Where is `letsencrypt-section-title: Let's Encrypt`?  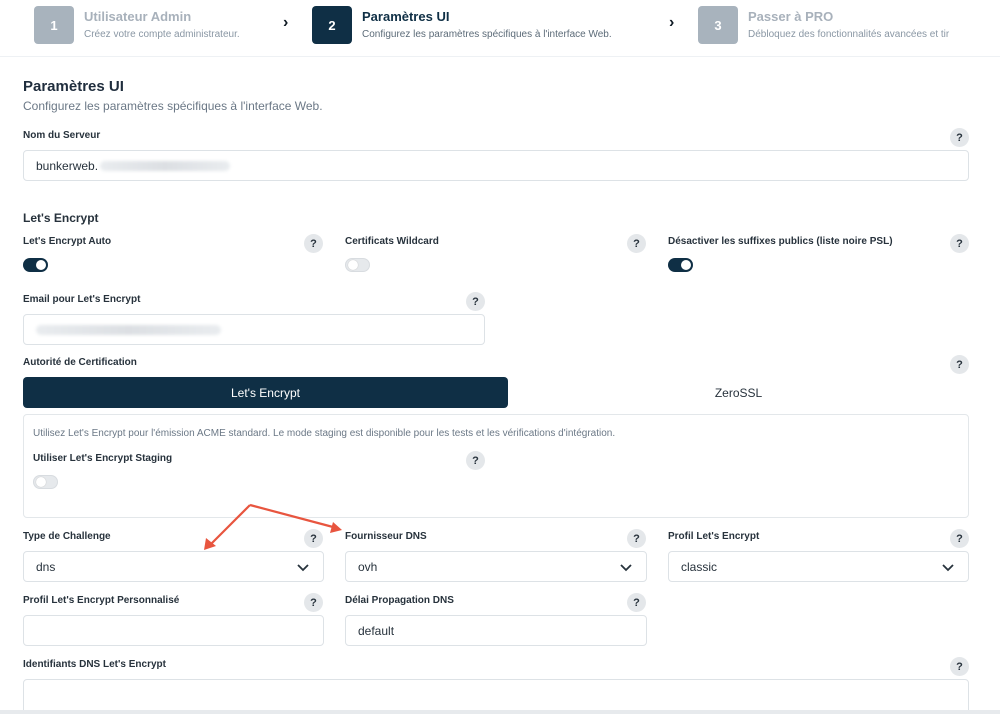 letsencrypt-section-title: Let's Encrypt is located at coordinates (61, 218).